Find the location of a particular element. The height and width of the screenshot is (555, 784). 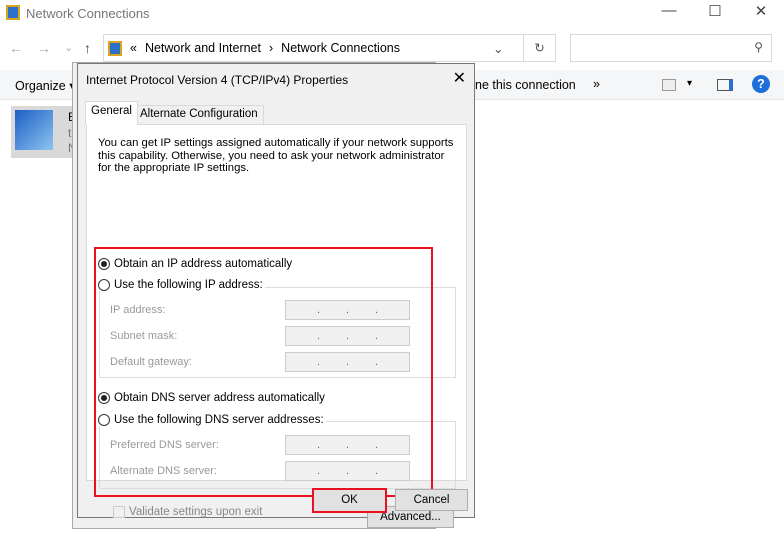

view-icon is located at coordinates (669, 85).